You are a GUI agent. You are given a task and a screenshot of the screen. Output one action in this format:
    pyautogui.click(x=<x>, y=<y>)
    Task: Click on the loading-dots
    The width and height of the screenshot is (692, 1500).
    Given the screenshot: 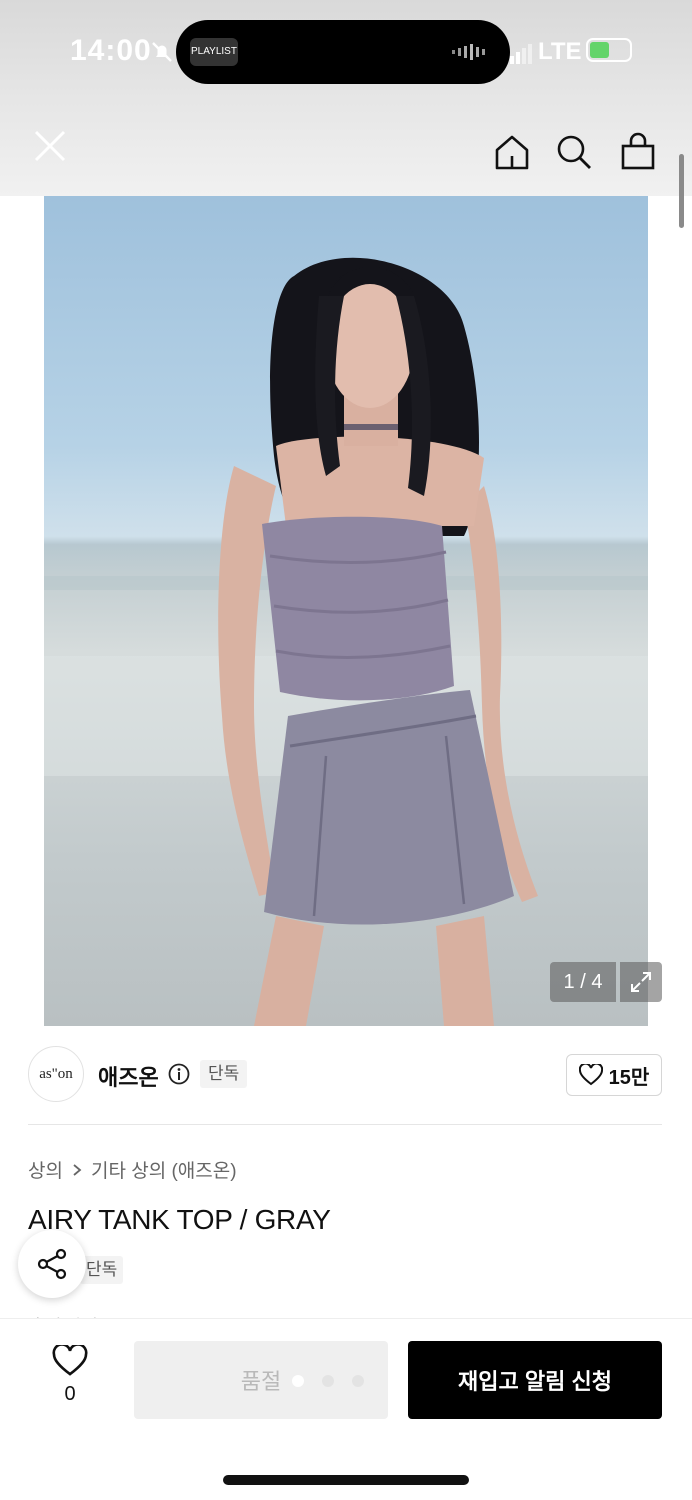 What is the action you would take?
    pyautogui.click(x=328, y=1381)
    